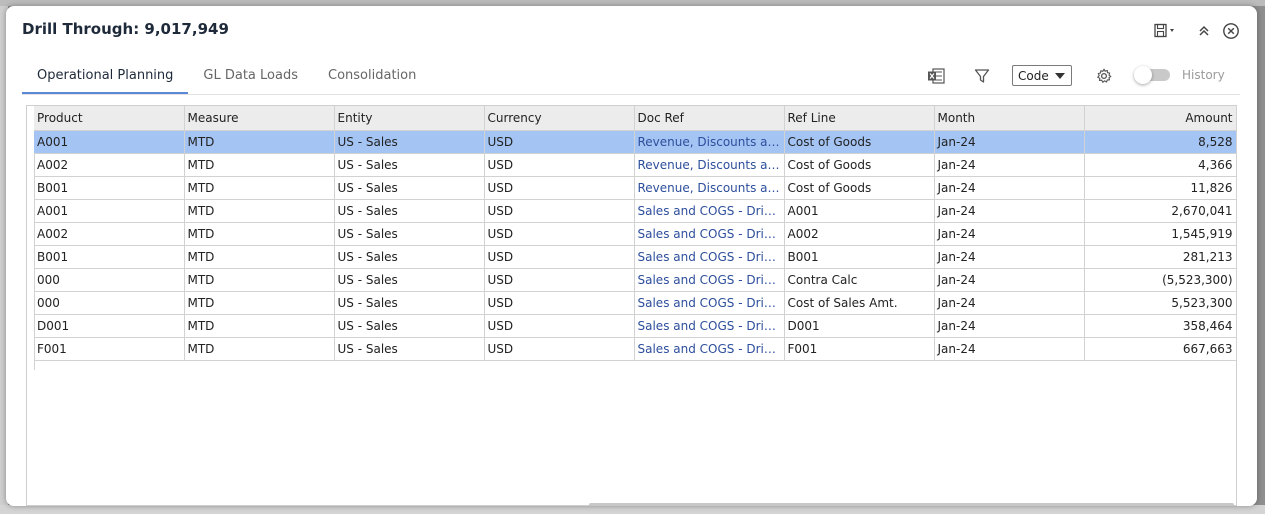 The height and width of the screenshot is (514, 1265). Describe the element at coordinates (632, 509) in the screenshot. I see `background-status-bar` at that location.